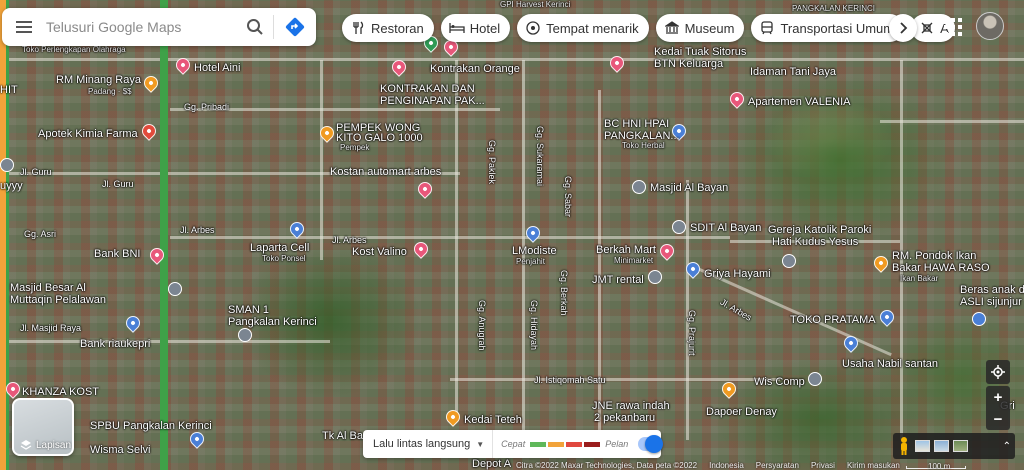 The width and height of the screenshot is (1024, 470). Describe the element at coordinates (583, 28) in the screenshot. I see `chip-attraction: Tempat menarik` at that location.